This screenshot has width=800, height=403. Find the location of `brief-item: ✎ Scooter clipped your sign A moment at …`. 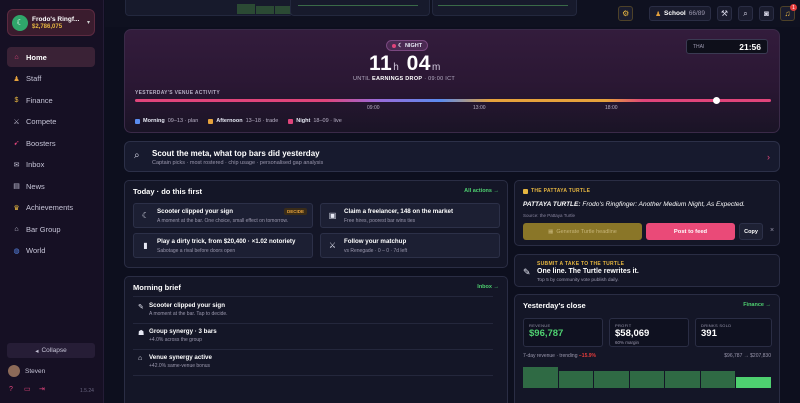

brief-item: ✎ Scooter clipped your sign A moment at … is located at coordinates (313, 310).